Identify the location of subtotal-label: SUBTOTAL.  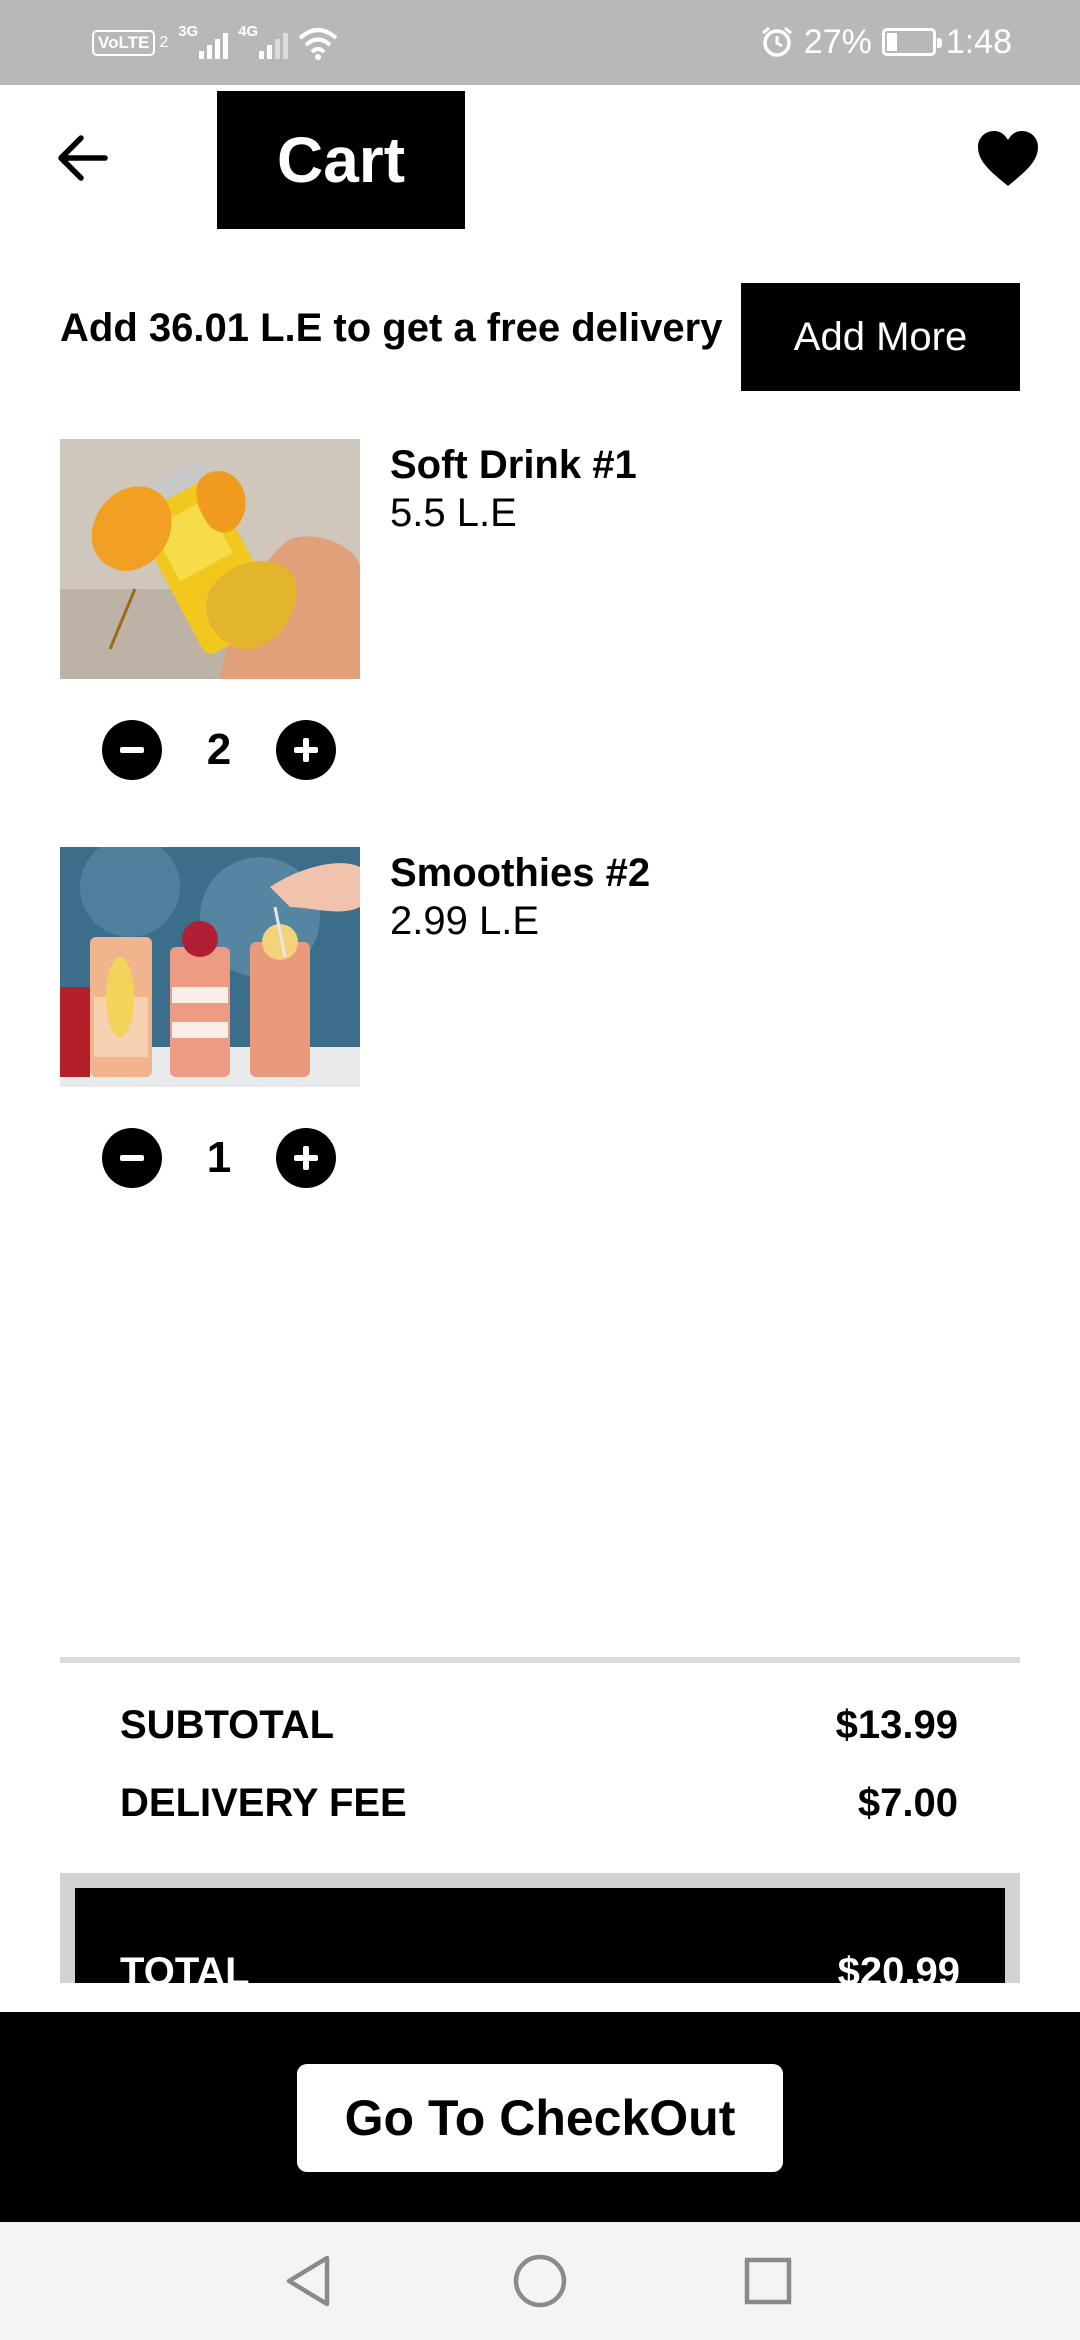
(227, 1725).